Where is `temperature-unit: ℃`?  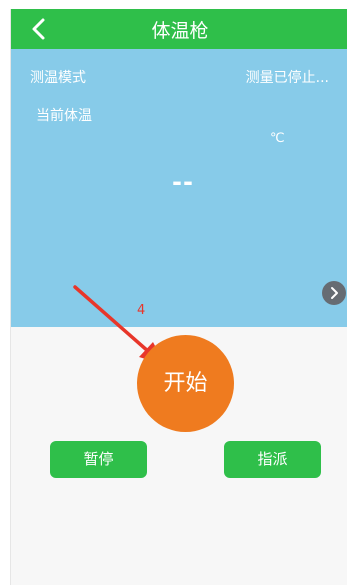
temperature-unit: ℃ is located at coordinates (277, 138).